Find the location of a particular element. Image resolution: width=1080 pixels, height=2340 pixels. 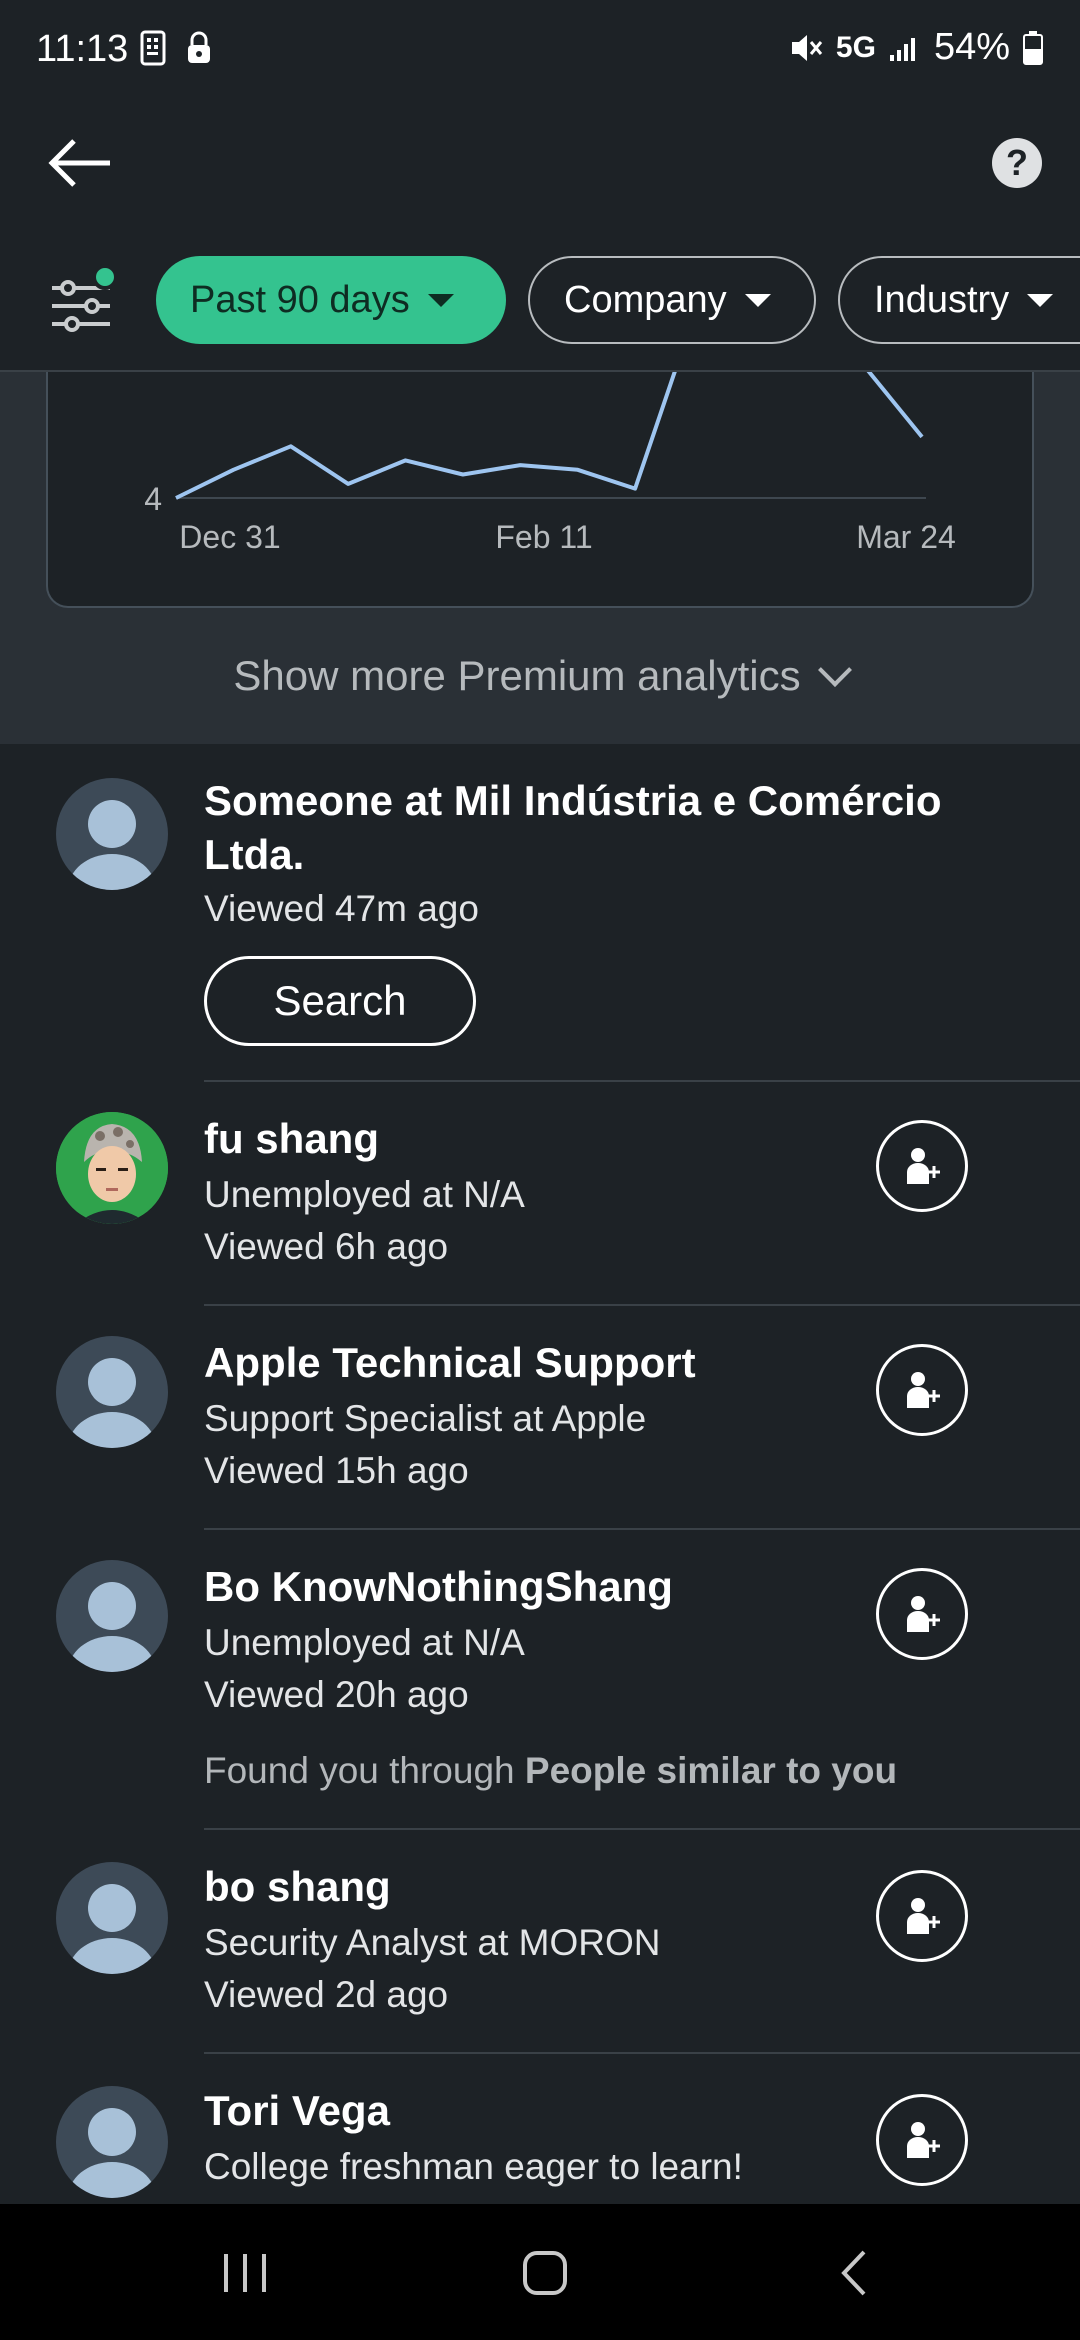

recents-button is located at coordinates (245, 2273).